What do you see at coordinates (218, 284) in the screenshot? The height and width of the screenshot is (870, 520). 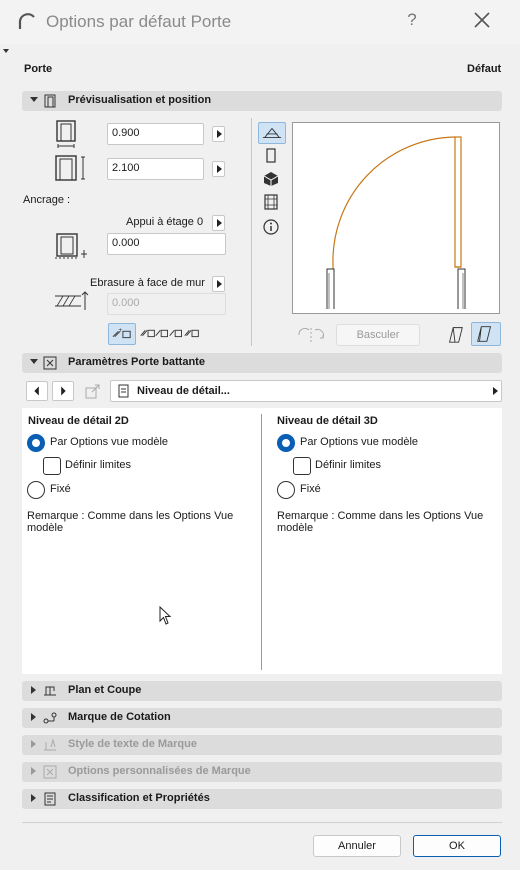 I see `reveal-option-arrow` at bounding box center [218, 284].